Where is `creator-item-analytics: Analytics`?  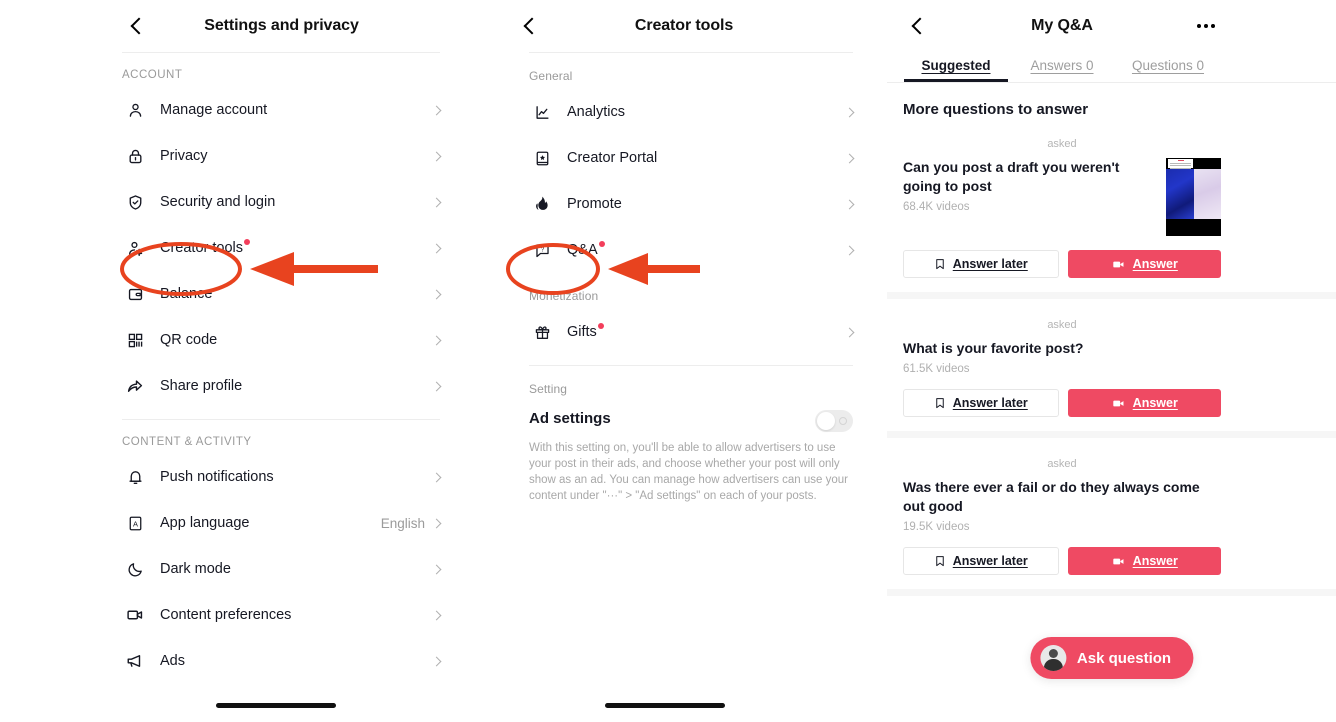
creator-item-analytics: Analytics is located at coordinates (692, 112).